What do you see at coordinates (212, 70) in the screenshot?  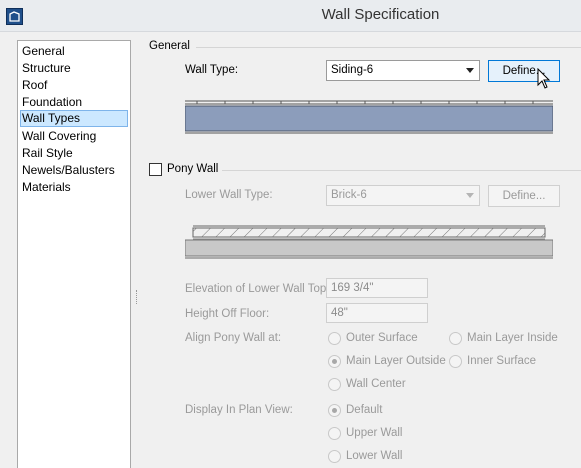 I see `wall-type-label: Wall Type:` at bounding box center [212, 70].